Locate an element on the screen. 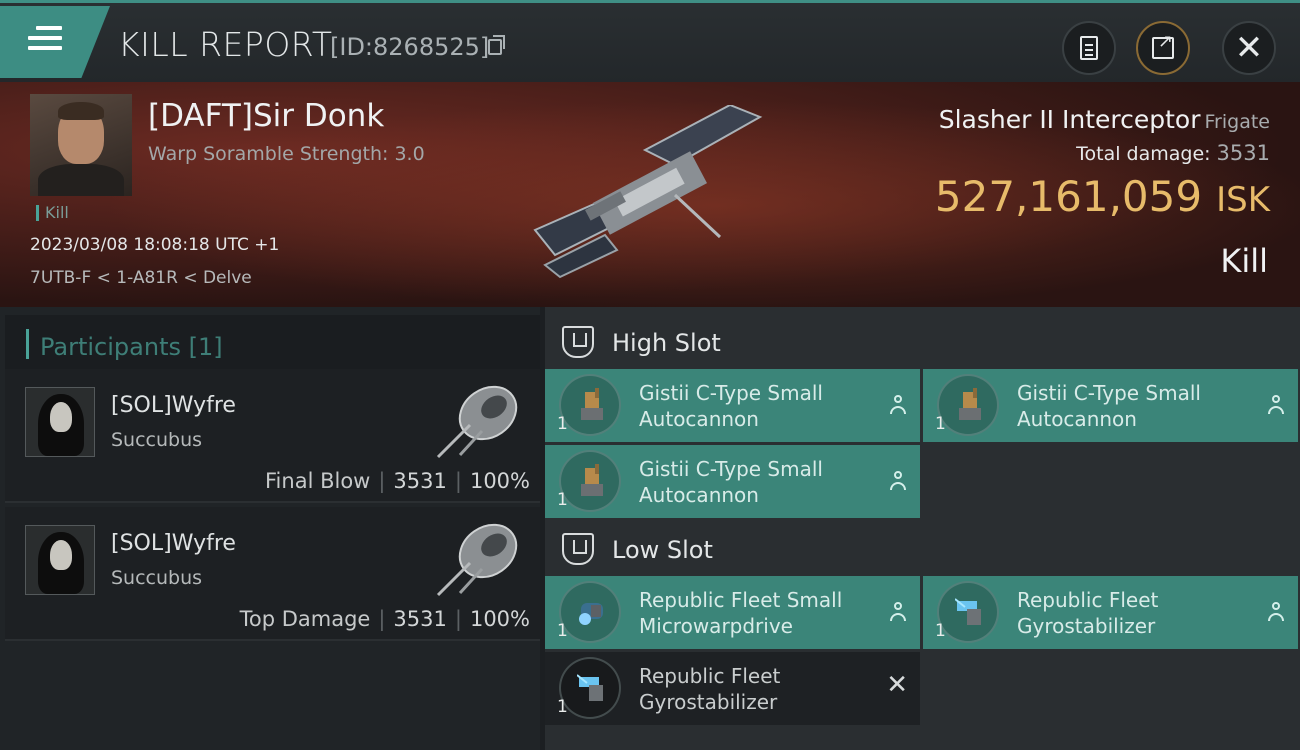 The image size is (1300, 750). participant-role: Top Damage is located at coordinates (305, 619).